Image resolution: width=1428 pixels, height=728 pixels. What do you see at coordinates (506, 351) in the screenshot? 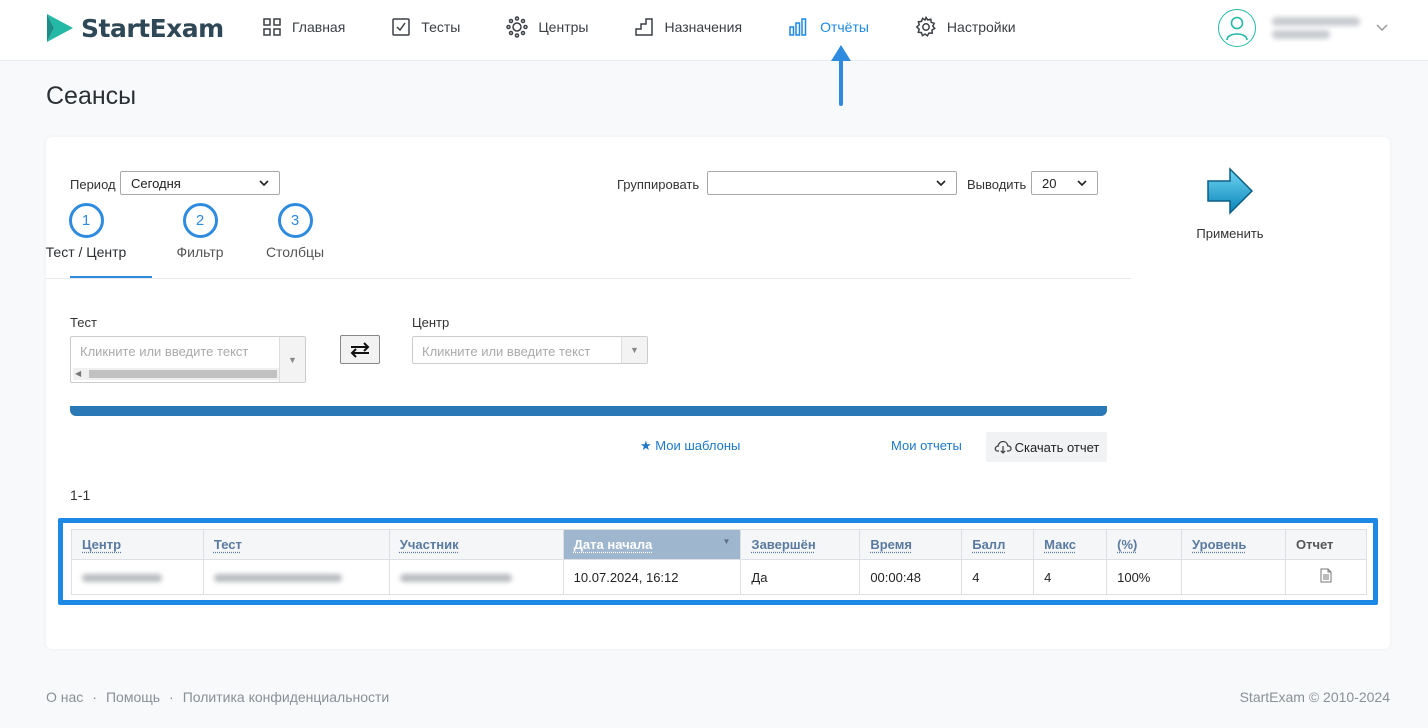
I see `center-placeholder: Кликните или введите текст` at bounding box center [506, 351].